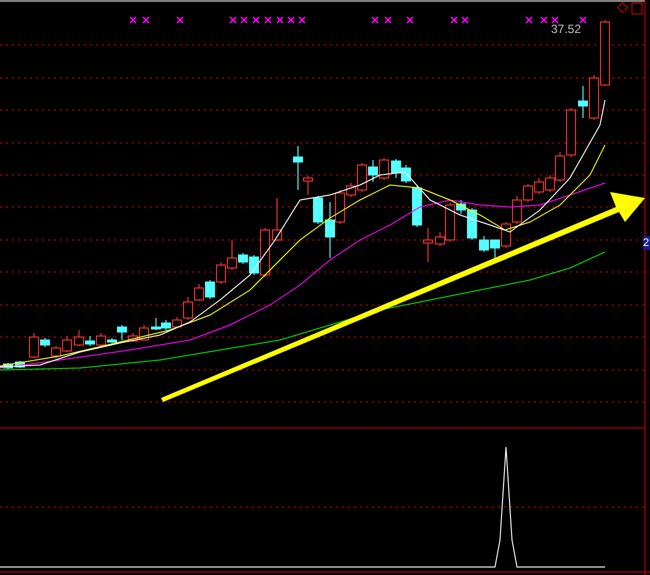 The image size is (650, 575). I want to click on panel-icon, so click(637, 8).